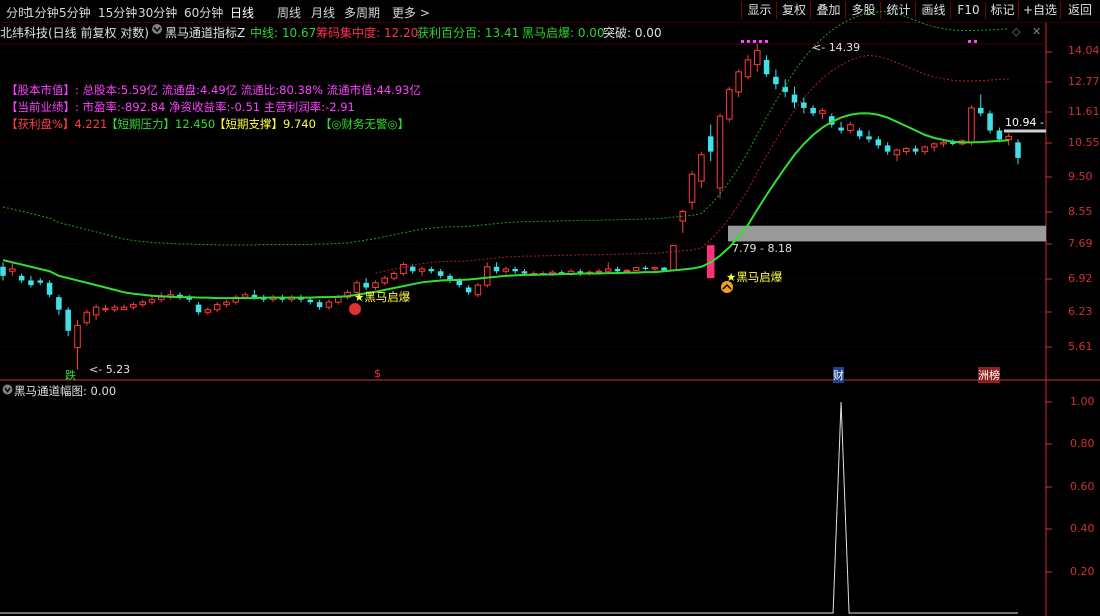 The image size is (1100, 616). What do you see at coordinates (1080, 211) in the screenshot?
I see `price-tick-5: 8.55` at bounding box center [1080, 211].